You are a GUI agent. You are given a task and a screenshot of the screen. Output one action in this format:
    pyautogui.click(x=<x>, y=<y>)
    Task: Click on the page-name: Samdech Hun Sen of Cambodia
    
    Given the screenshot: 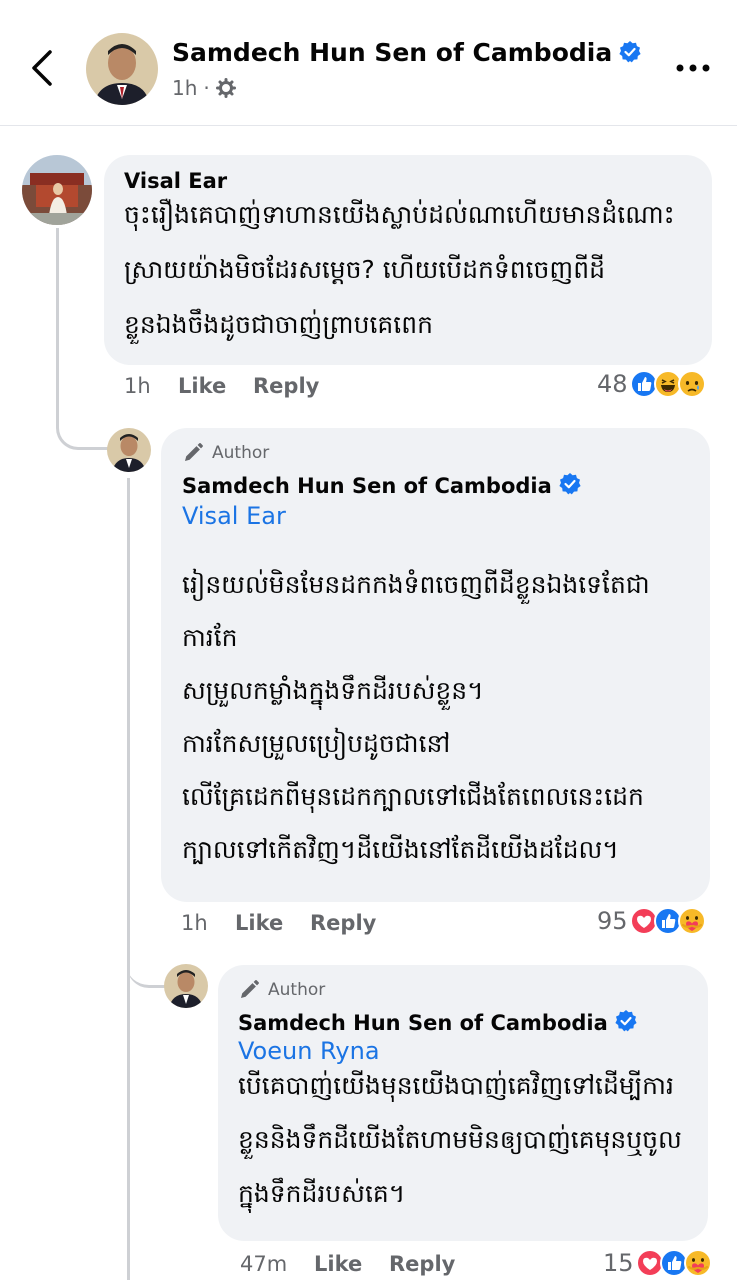 What is the action you would take?
    pyautogui.click(x=407, y=52)
    